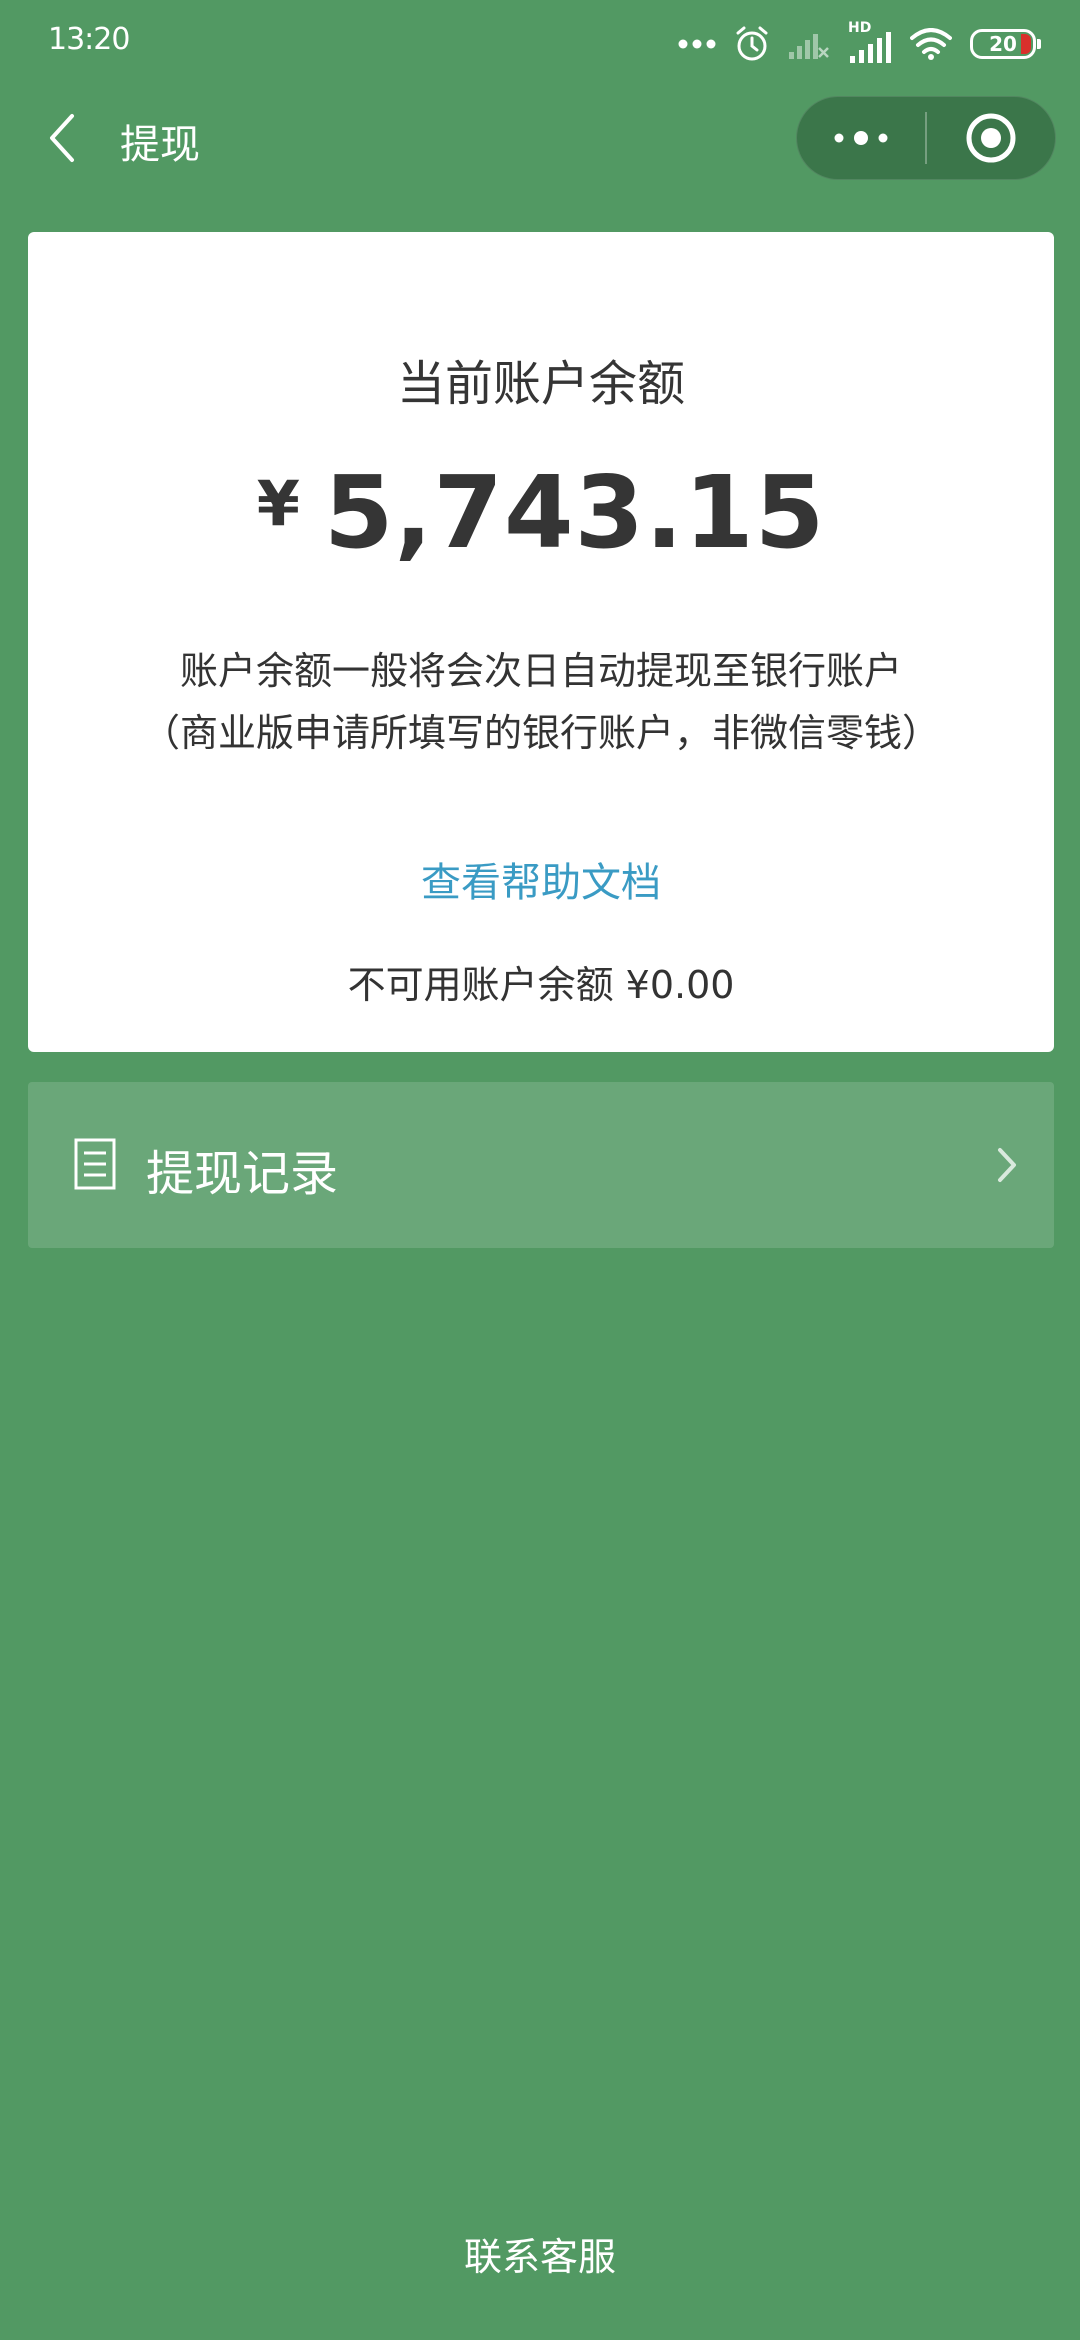 The height and width of the screenshot is (2340, 1080). Describe the element at coordinates (540, 42) in the screenshot. I see `status-bar: 13:20 HD 20` at that location.